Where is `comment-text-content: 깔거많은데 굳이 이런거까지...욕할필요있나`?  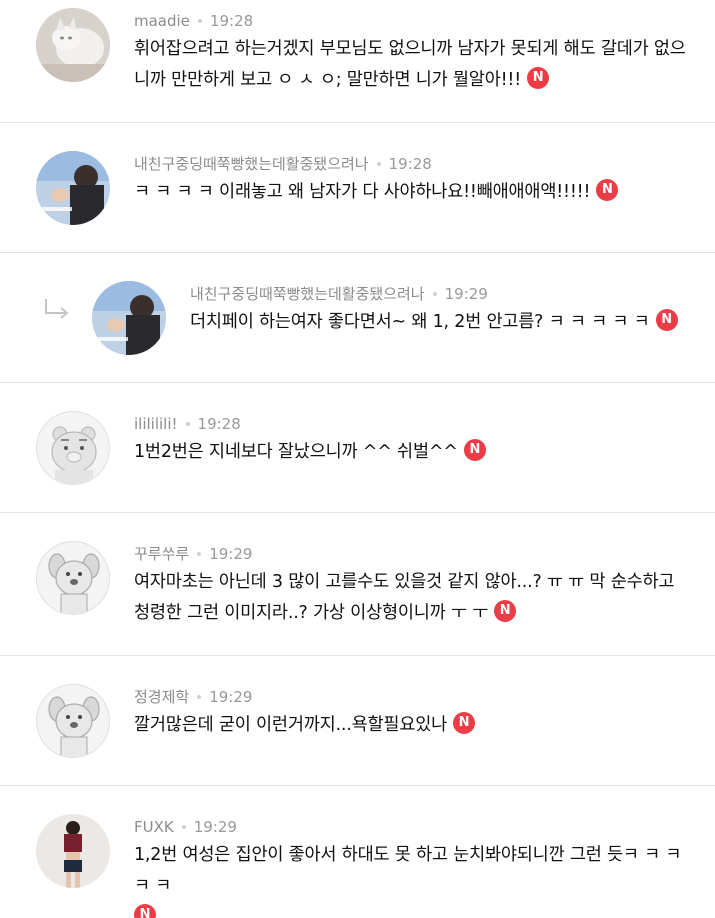
comment-text-content: 깔거많은데 굳이 이런거까지...욕할필요있나 is located at coordinates (291, 725).